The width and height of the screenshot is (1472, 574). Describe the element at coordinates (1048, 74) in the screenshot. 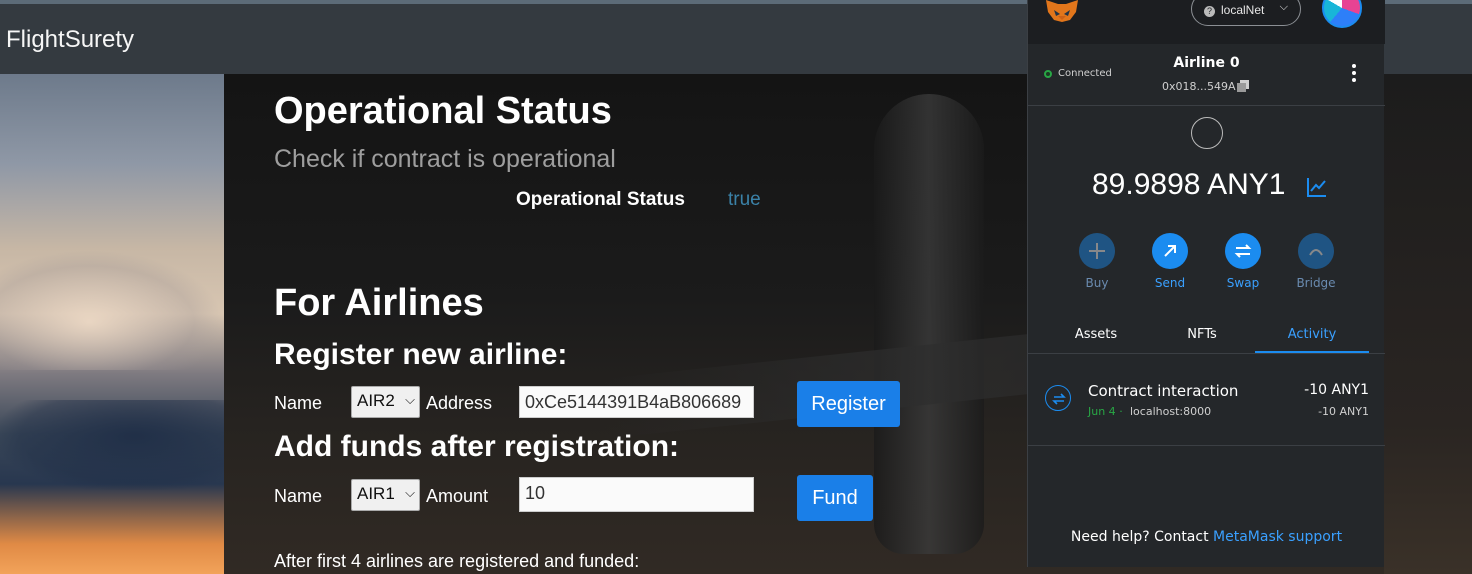

I see `connected-status-icon` at that location.